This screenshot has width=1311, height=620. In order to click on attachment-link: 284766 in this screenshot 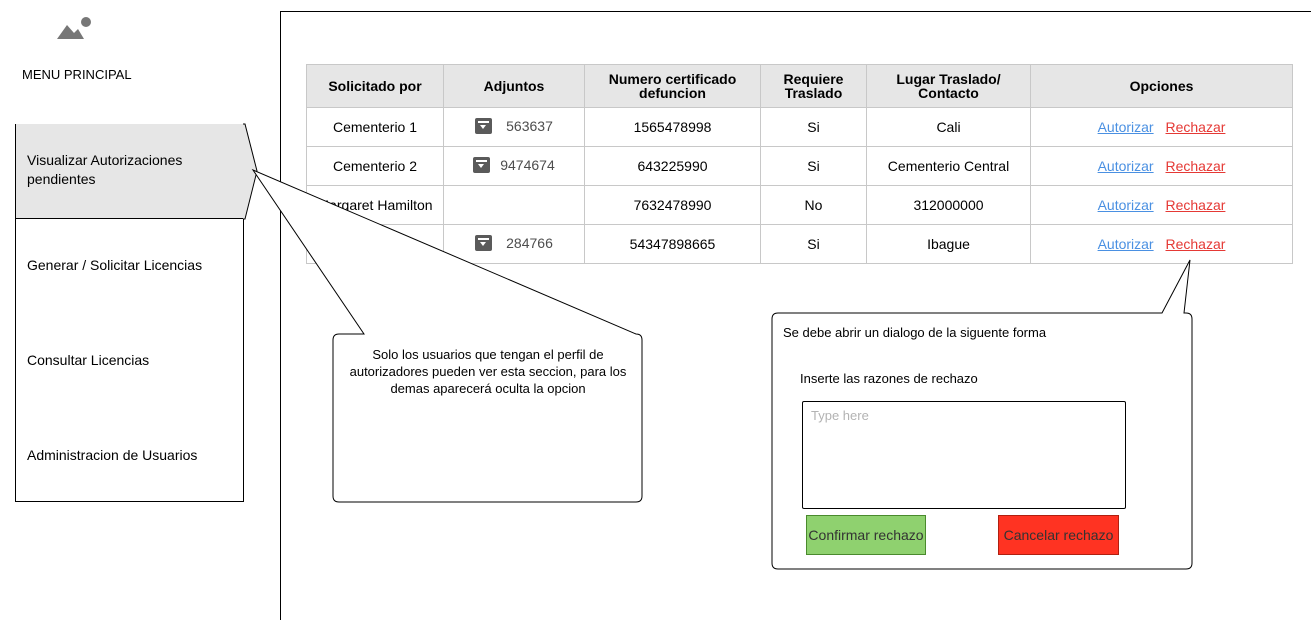, I will do `click(514, 242)`.